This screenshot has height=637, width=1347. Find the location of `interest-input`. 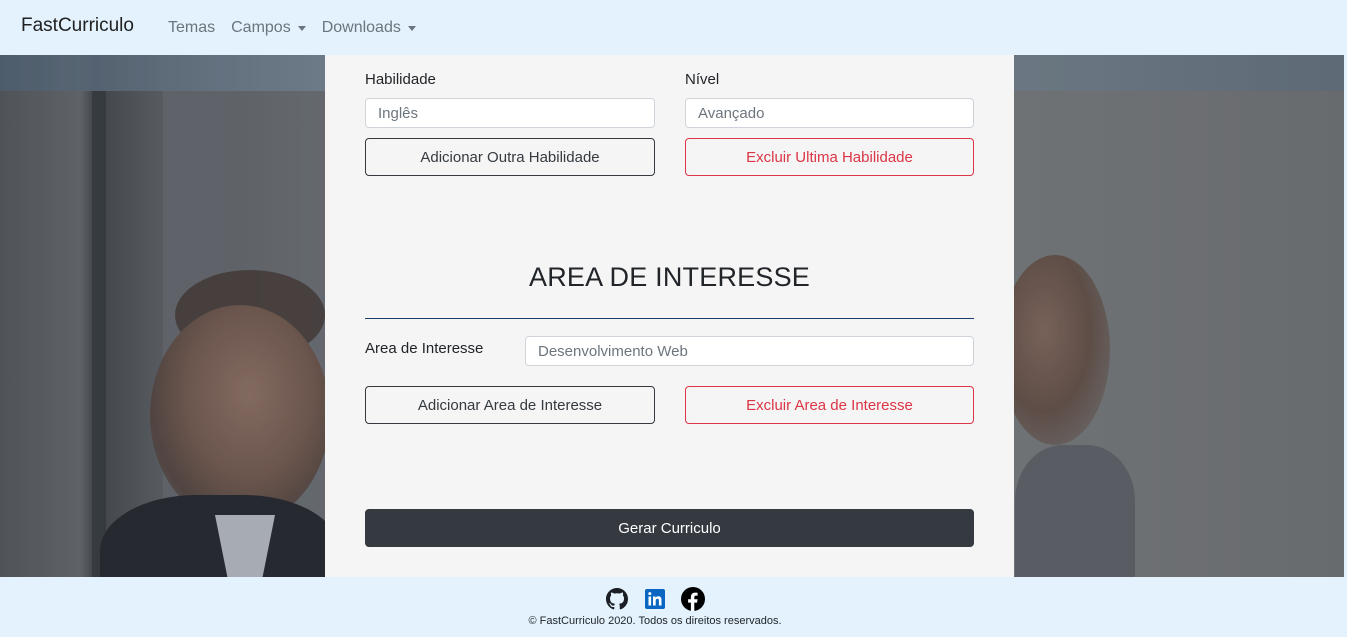

interest-input is located at coordinates (749, 351).